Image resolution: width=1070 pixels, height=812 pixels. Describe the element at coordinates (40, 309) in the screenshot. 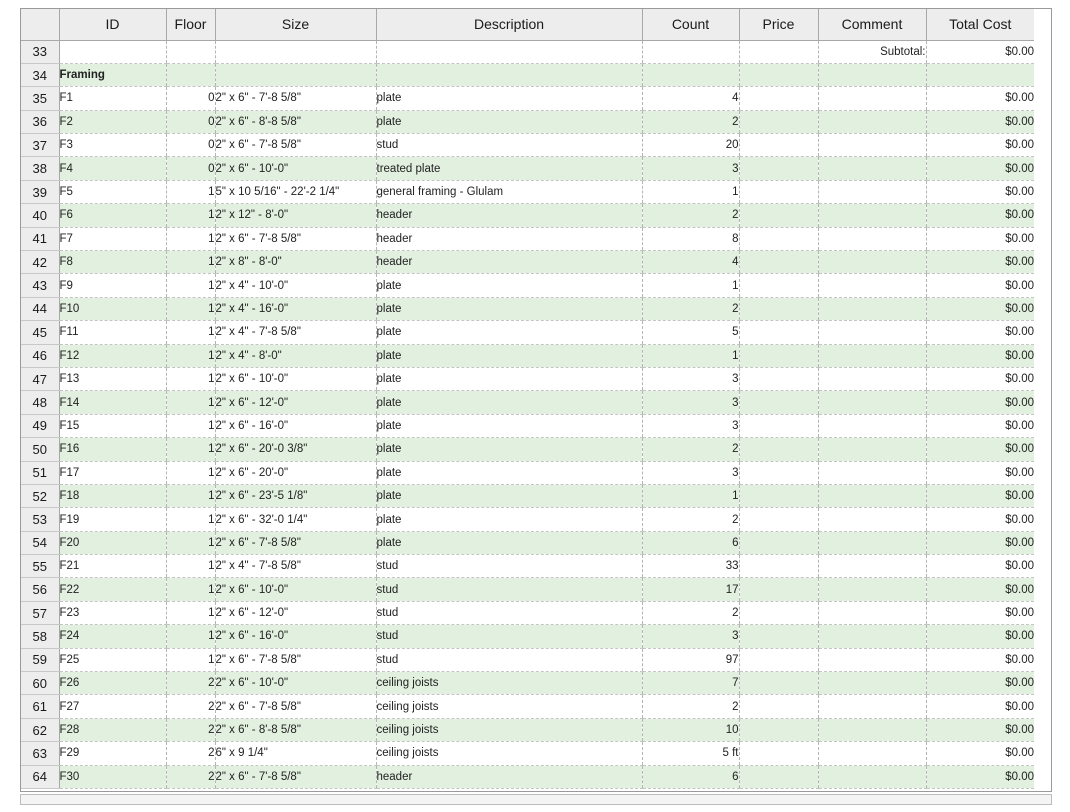

I see `row-number: 44` at that location.